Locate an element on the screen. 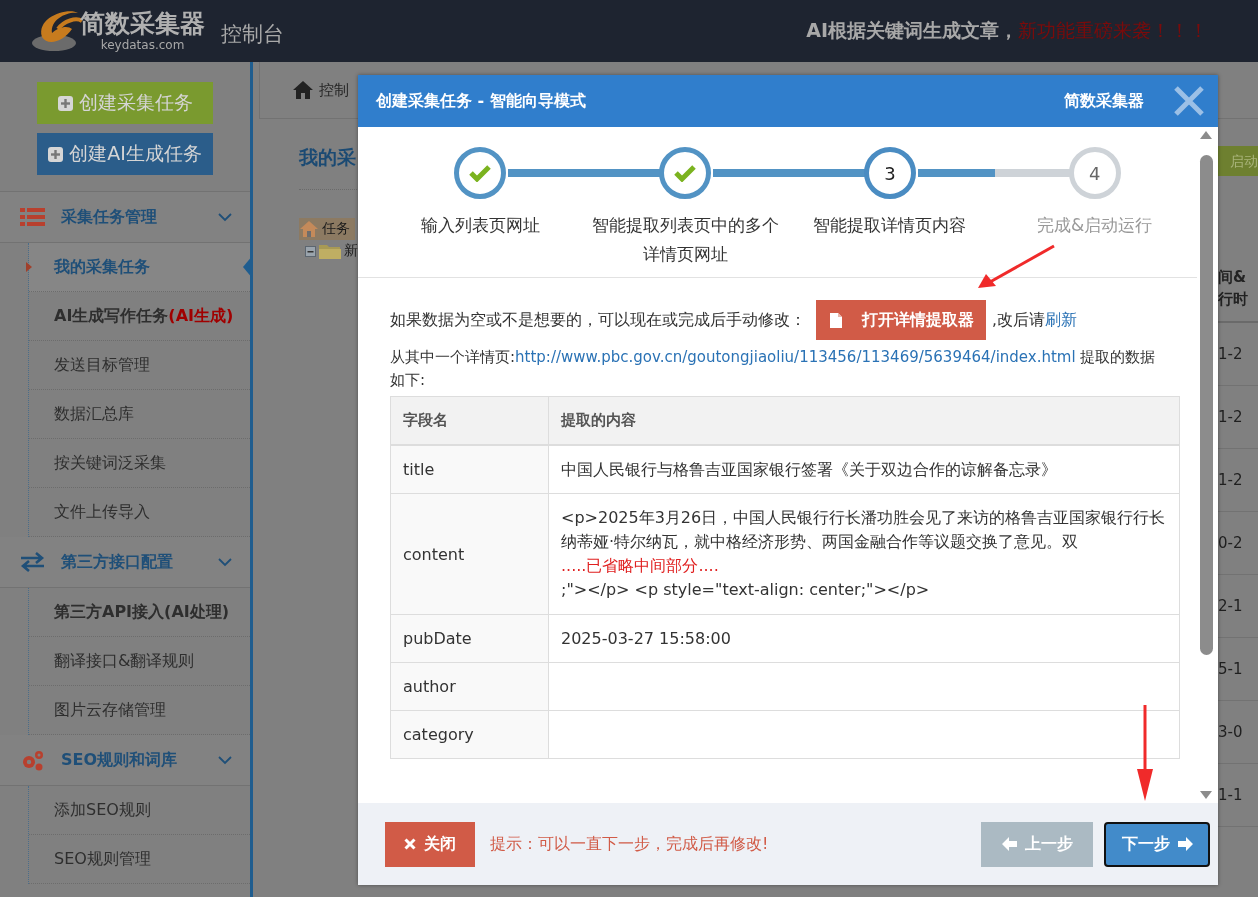 The width and height of the screenshot is (1258, 897). column-header: 提取的内容 is located at coordinates (864, 420).